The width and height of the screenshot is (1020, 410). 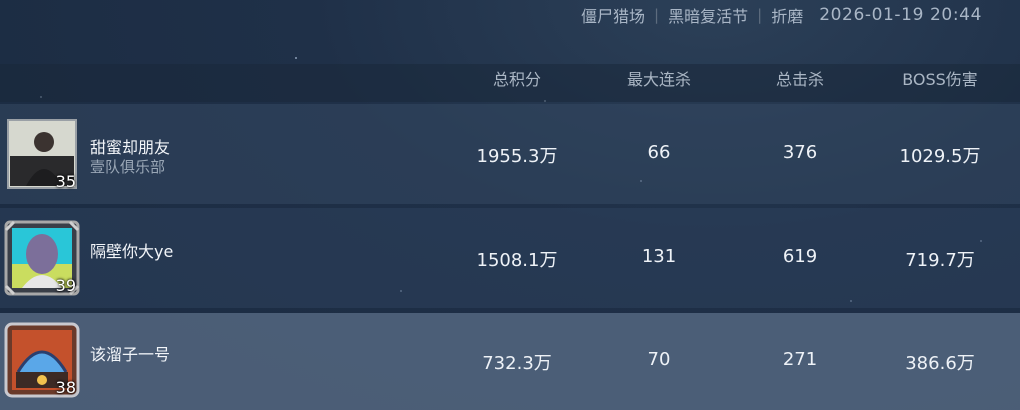 I want to click on boss-damage-value: 719.7万, so click(x=940, y=260).